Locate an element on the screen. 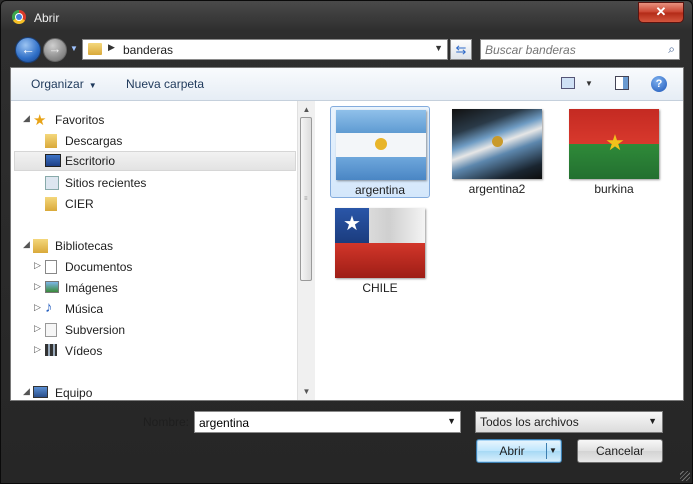  nav-item-subversion: ▷ Subversion is located at coordinates (153, 330).